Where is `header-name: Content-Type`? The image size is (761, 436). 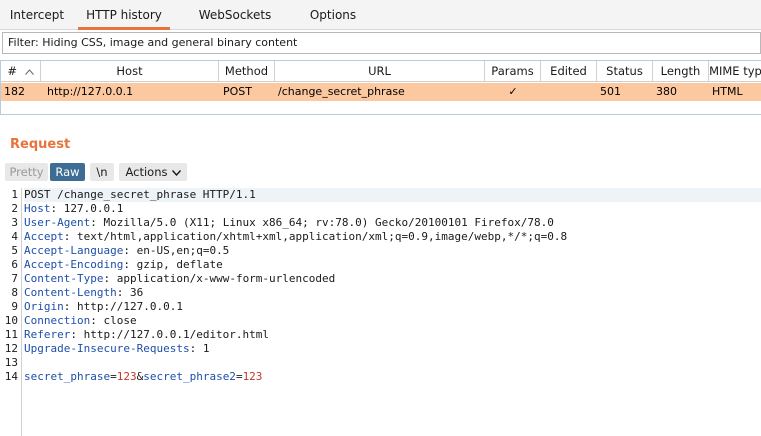
header-name: Content-Type is located at coordinates (64, 278).